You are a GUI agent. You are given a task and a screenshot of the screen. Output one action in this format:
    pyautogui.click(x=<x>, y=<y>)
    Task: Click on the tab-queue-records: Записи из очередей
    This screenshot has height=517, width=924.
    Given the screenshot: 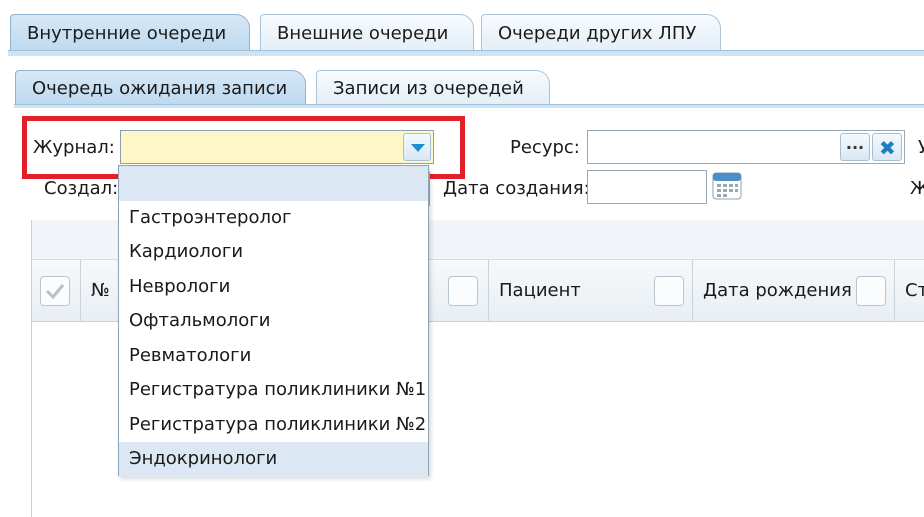 What is the action you would take?
    pyautogui.click(x=433, y=88)
    